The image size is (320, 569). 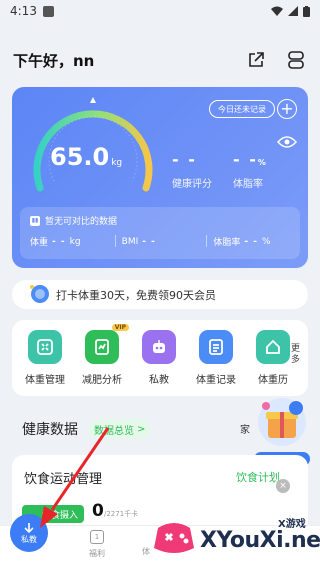 What do you see at coordinates (250, 170) in the screenshot?
I see `body-fat-rate: - -% 体脂率` at bounding box center [250, 170].